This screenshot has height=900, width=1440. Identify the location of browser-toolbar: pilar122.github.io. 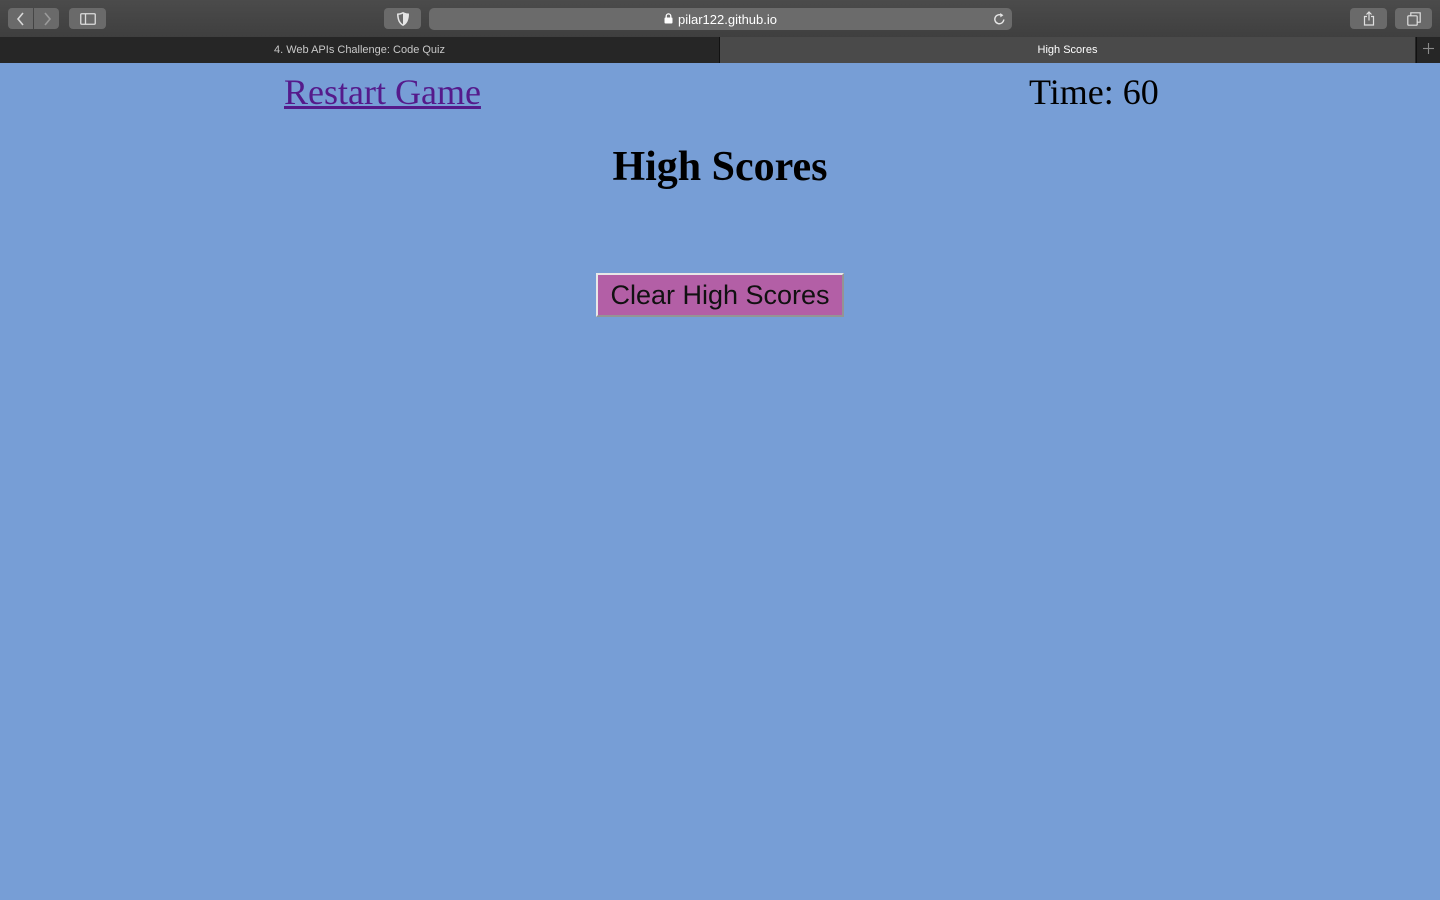
(720, 18).